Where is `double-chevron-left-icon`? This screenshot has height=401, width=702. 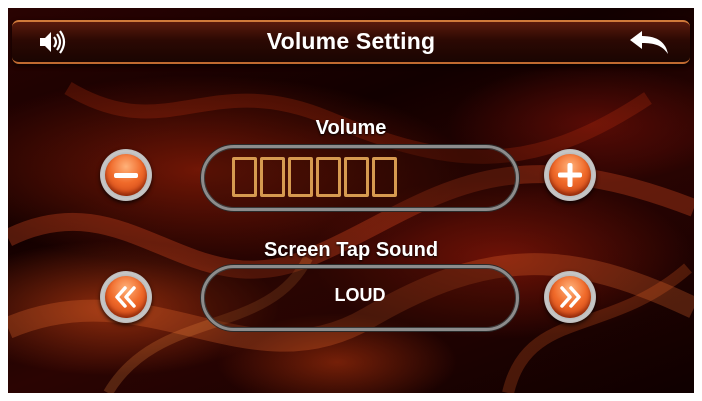 double-chevron-left-icon is located at coordinates (125, 297).